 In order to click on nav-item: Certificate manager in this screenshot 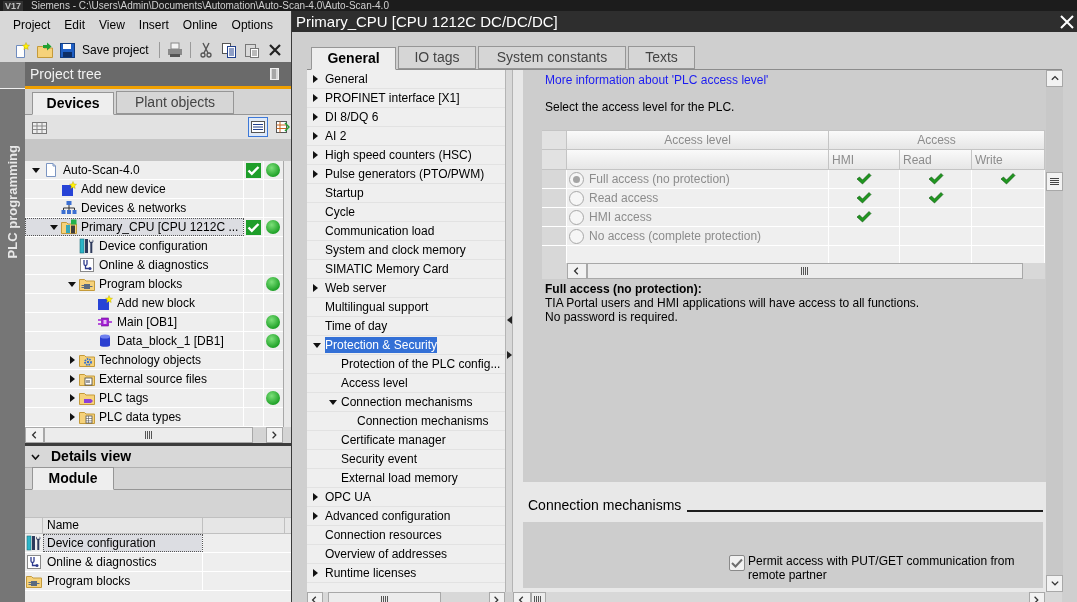, I will do `click(393, 440)`.